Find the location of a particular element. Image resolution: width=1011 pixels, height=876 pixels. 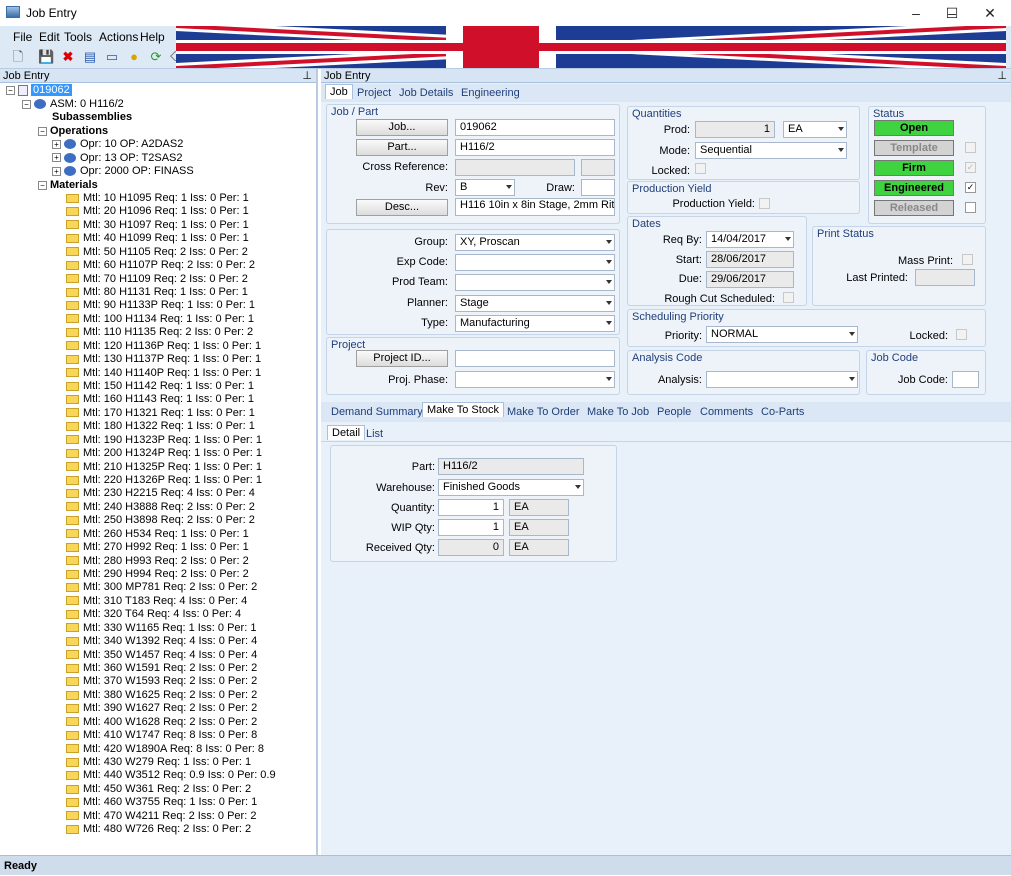

cross-reference-aux-field is located at coordinates (598, 167).